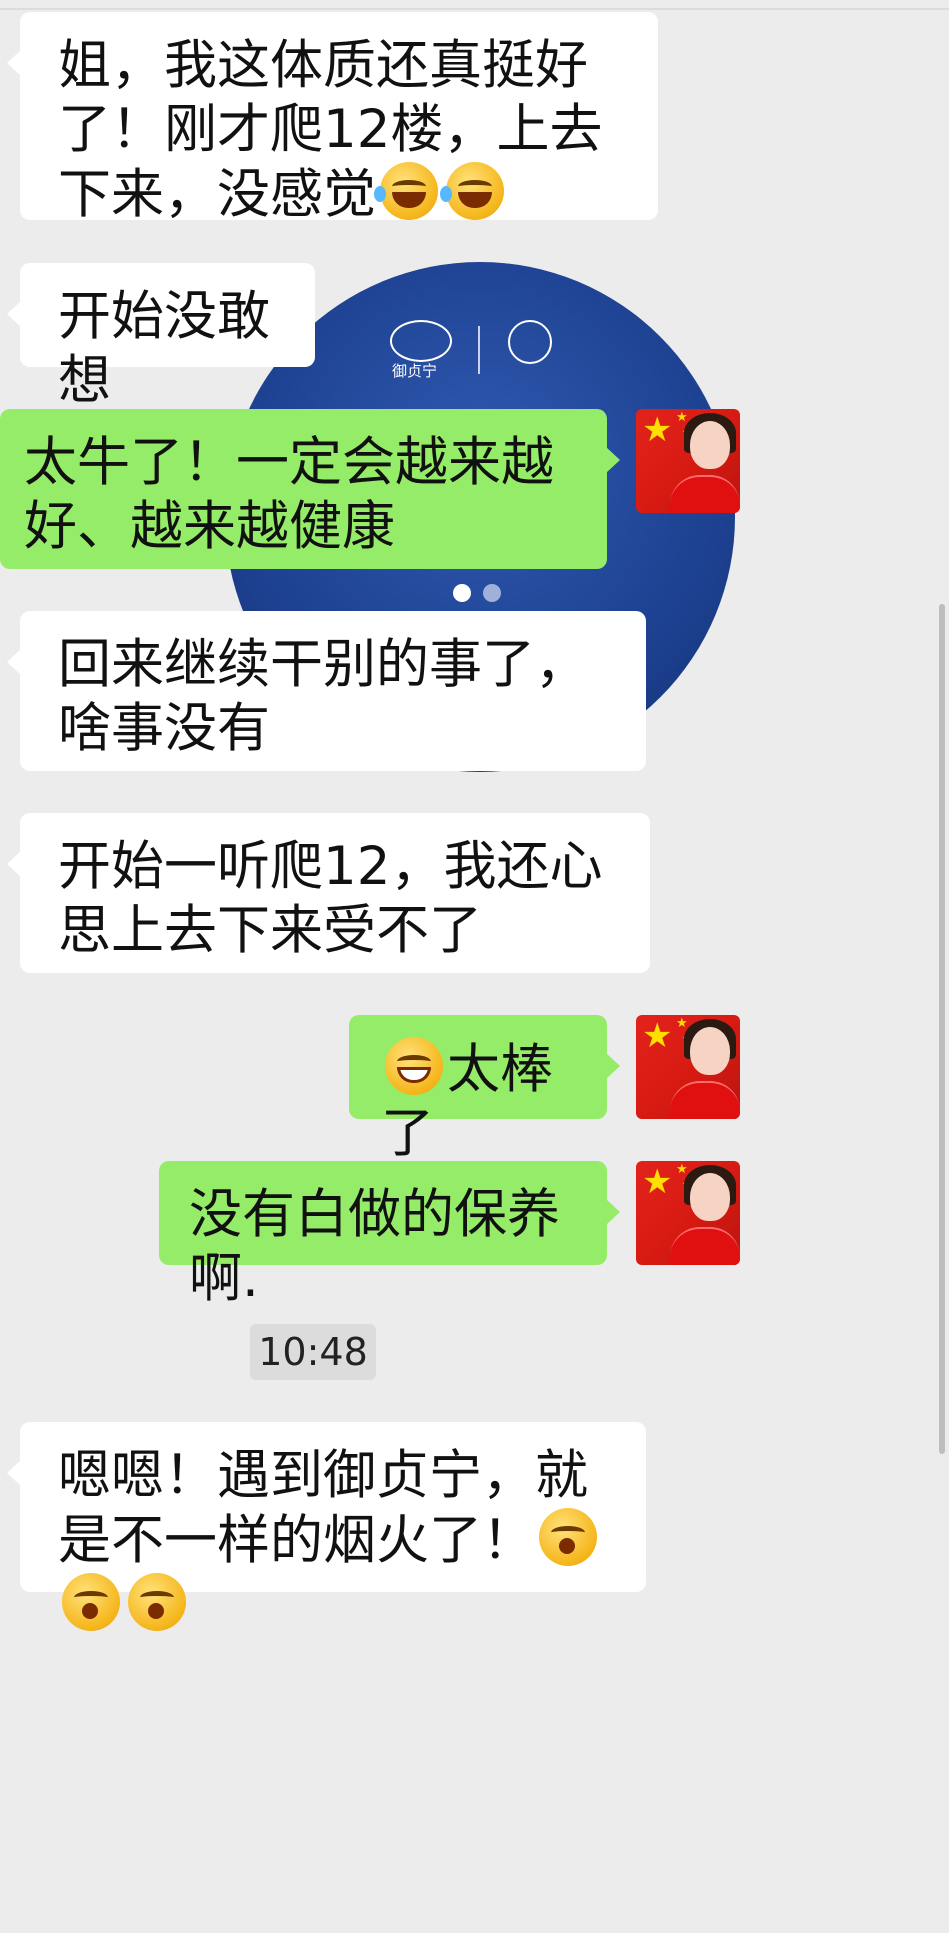 The image size is (949, 1933). Describe the element at coordinates (530, 342) in the screenshot. I see `heritage-seal-icon` at that location.